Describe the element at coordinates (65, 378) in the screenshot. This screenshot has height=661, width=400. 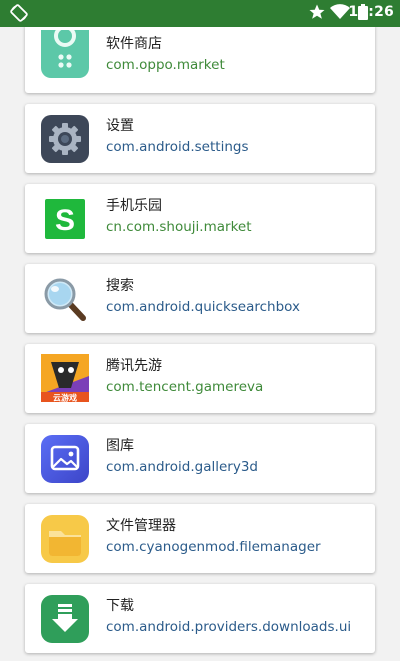
I see `tencent-game-icon: 云游戏` at that location.